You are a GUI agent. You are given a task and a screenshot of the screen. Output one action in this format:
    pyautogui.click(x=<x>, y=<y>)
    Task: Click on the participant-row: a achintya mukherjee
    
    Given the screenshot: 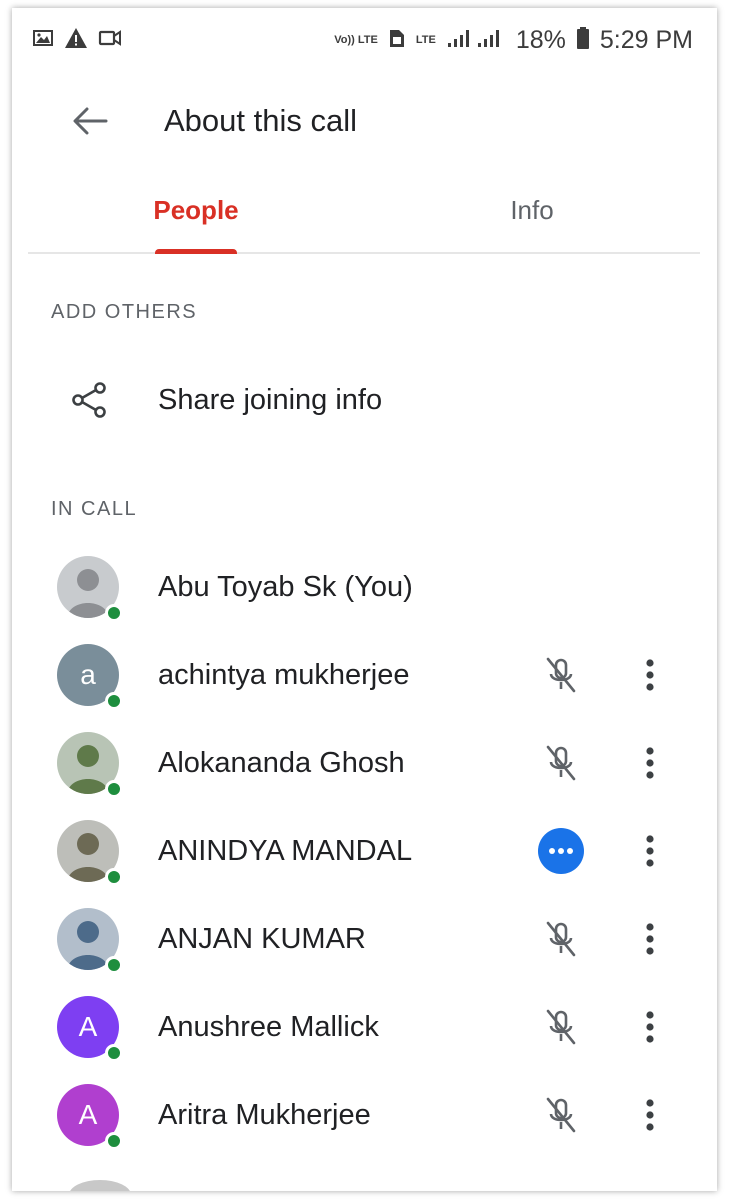 What is the action you would take?
    pyautogui.click(x=364, y=675)
    